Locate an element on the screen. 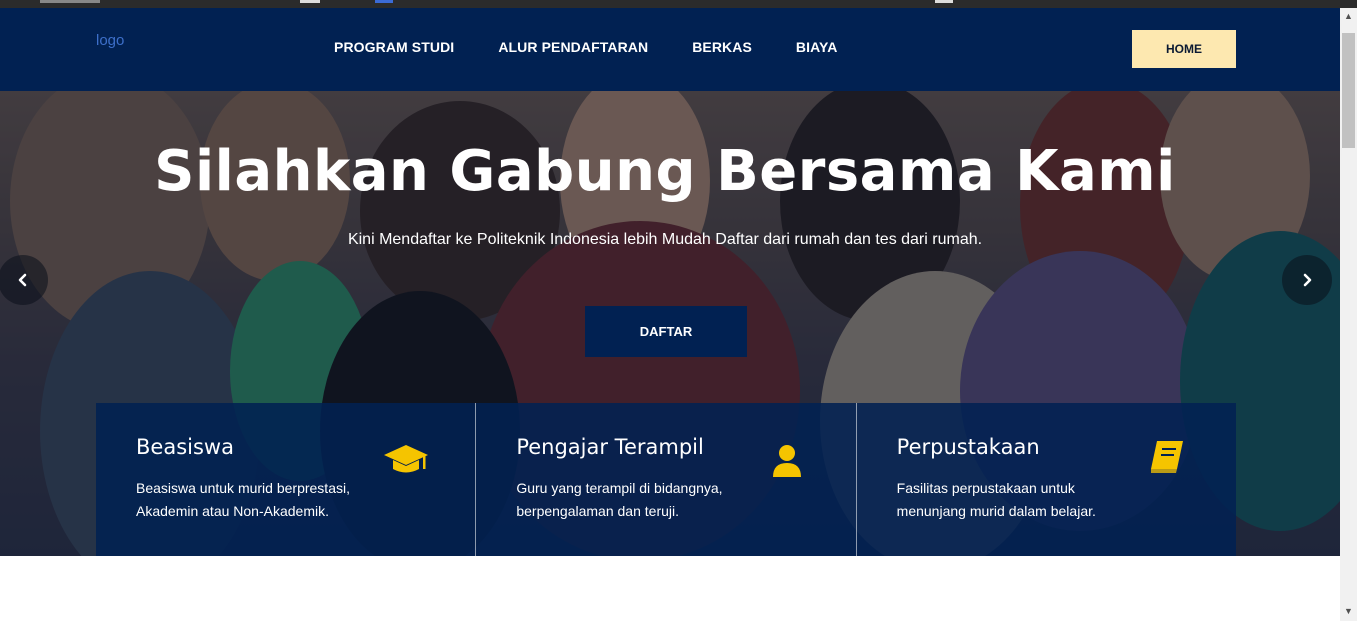  page-scrollbar: ▲ ▼ is located at coordinates (1348, 314).